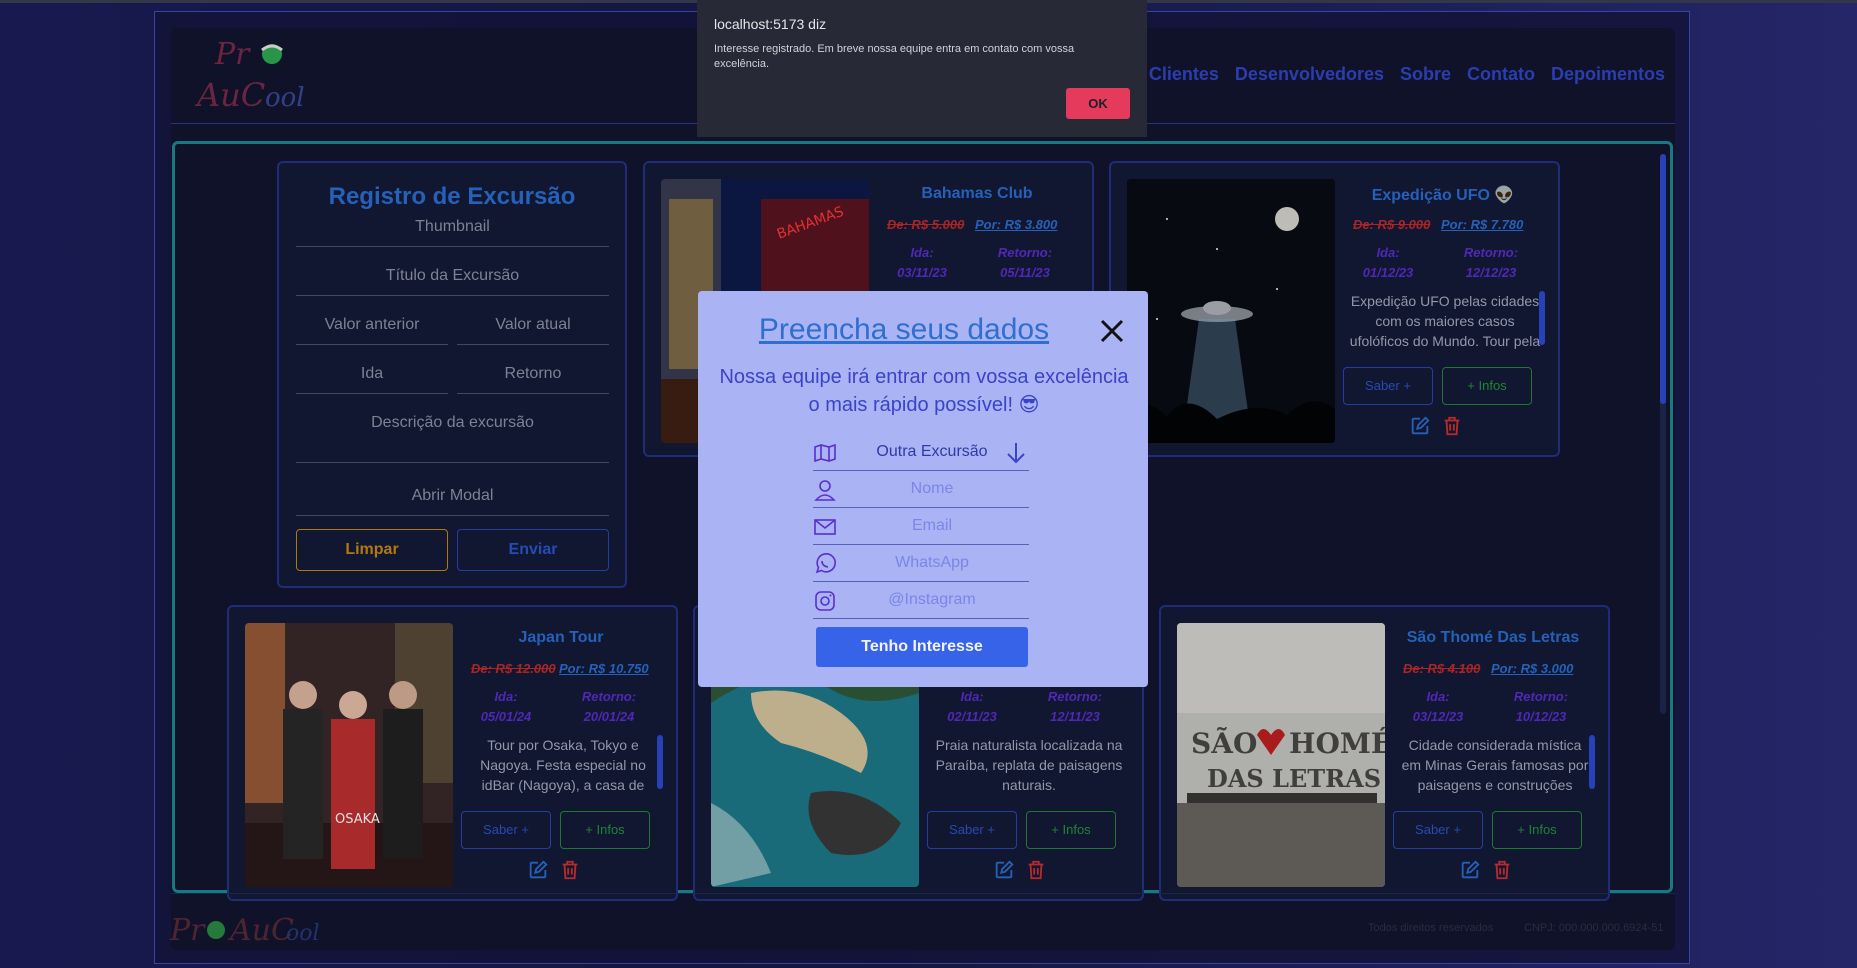 Image resolution: width=1857 pixels, height=968 pixels. I want to click on name-placeholder: Nome, so click(932, 488).